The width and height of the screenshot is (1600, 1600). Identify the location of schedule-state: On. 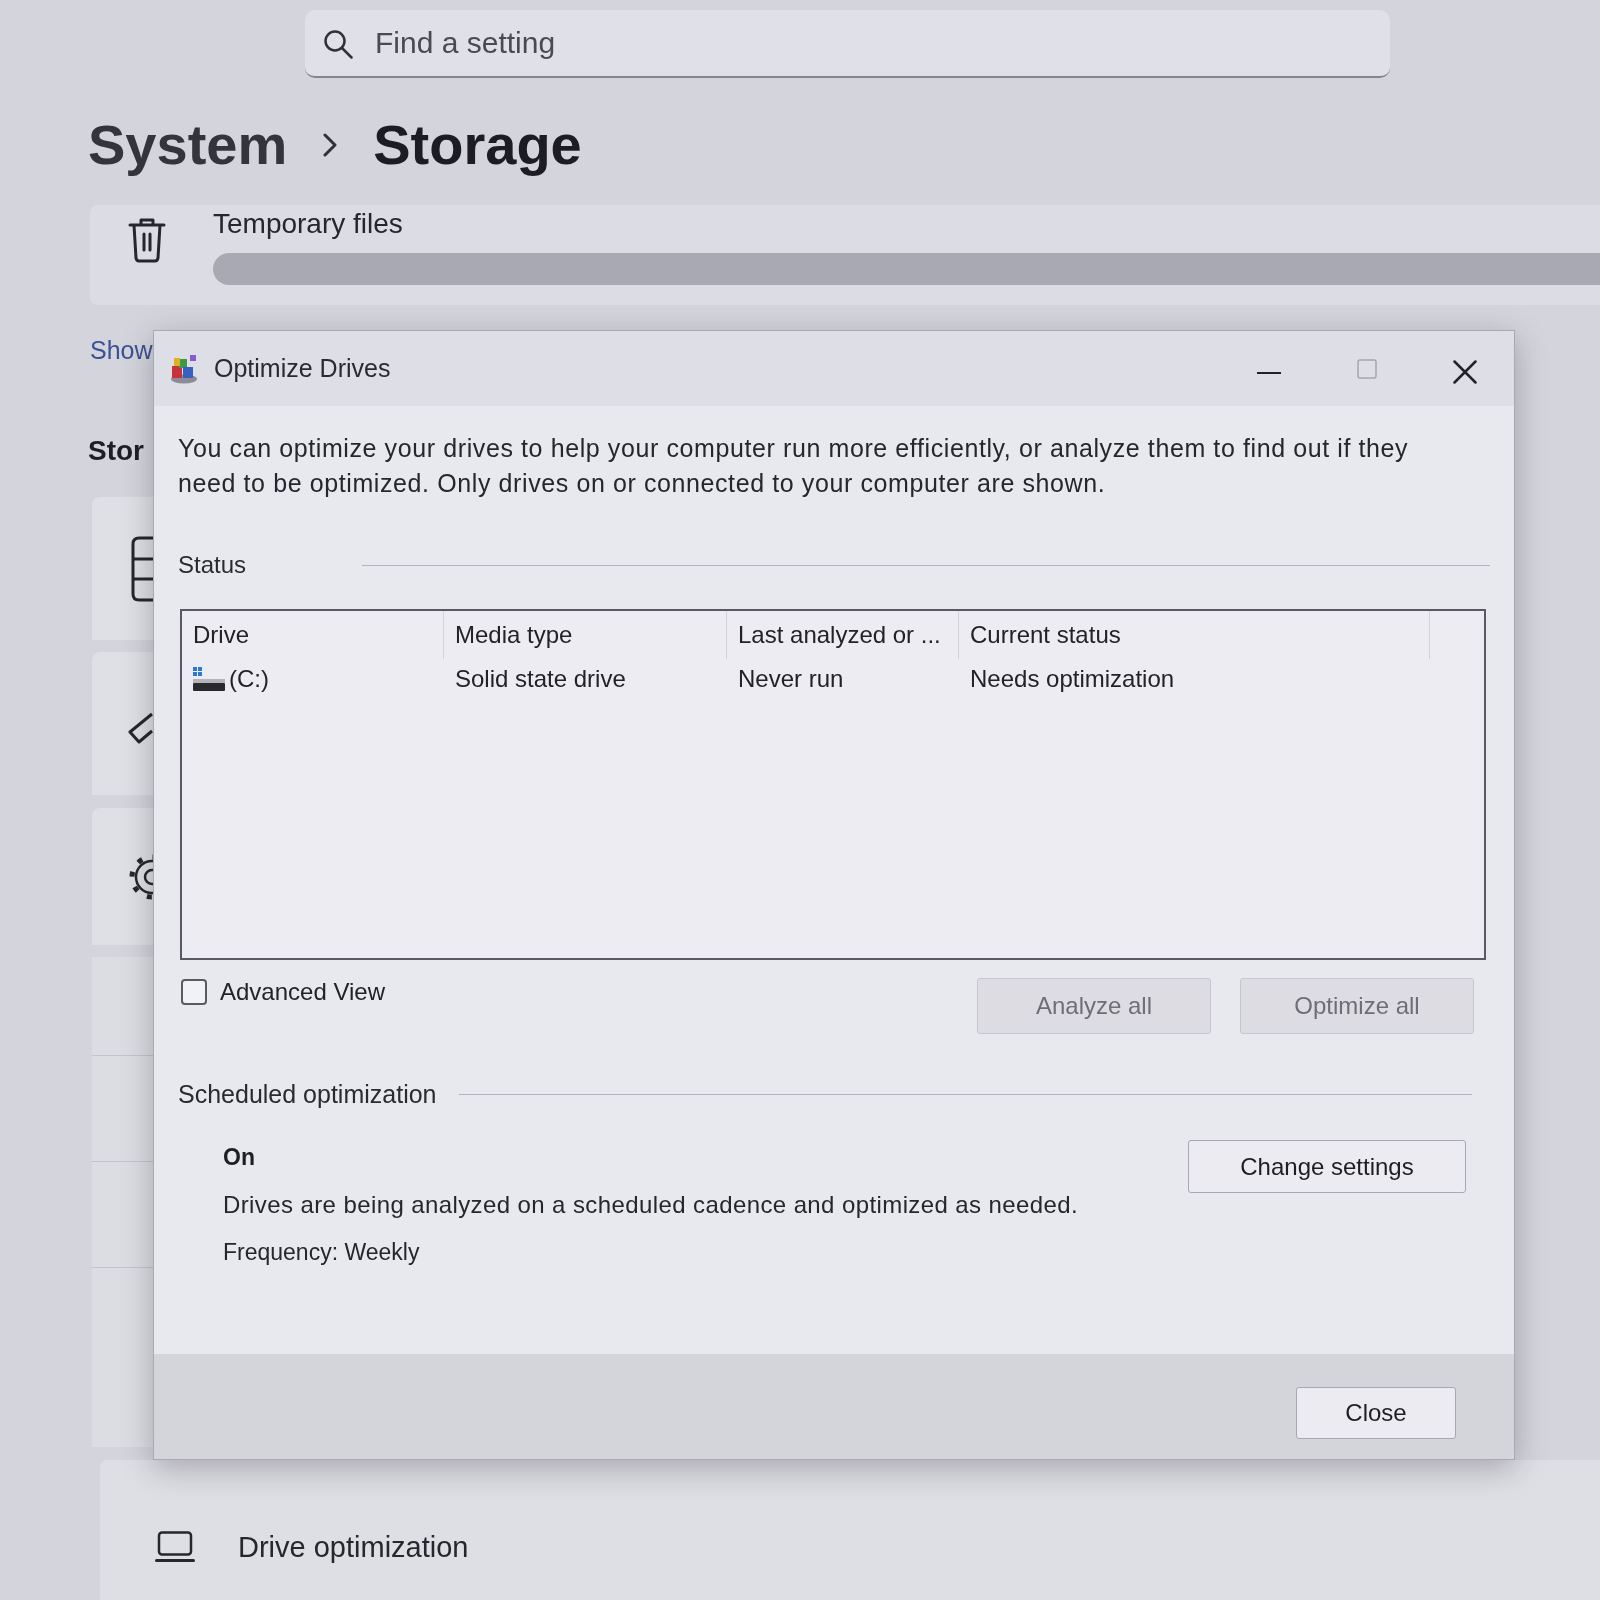
(239, 1157).